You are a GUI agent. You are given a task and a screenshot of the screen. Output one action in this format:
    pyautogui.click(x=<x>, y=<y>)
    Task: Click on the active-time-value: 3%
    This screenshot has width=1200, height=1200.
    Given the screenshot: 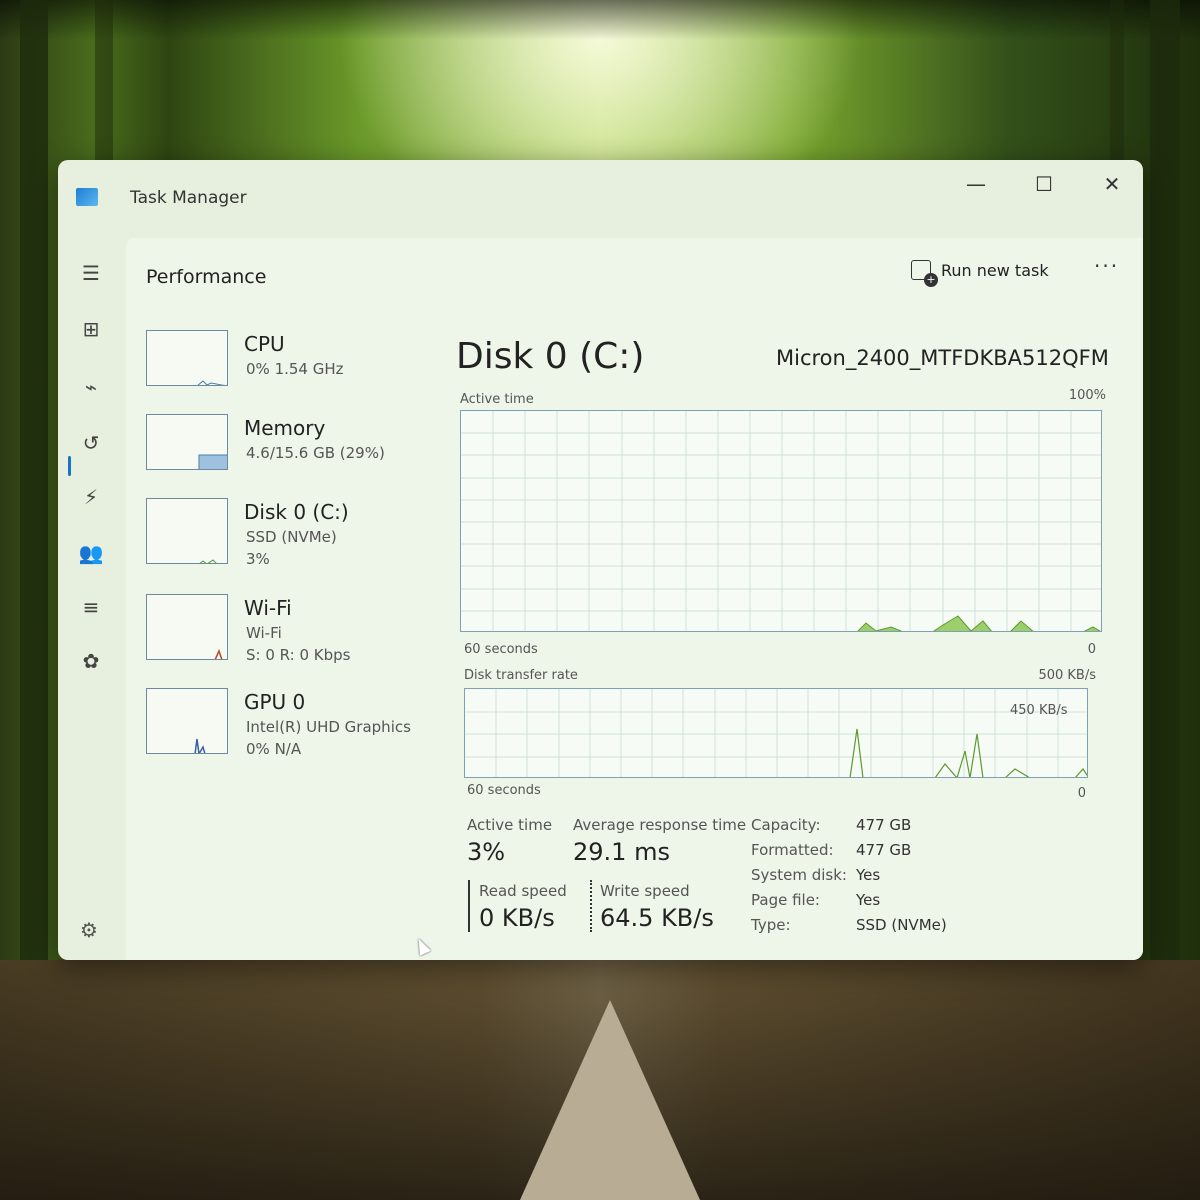 What is the action you would take?
    pyautogui.click(x=486, y=852)
    